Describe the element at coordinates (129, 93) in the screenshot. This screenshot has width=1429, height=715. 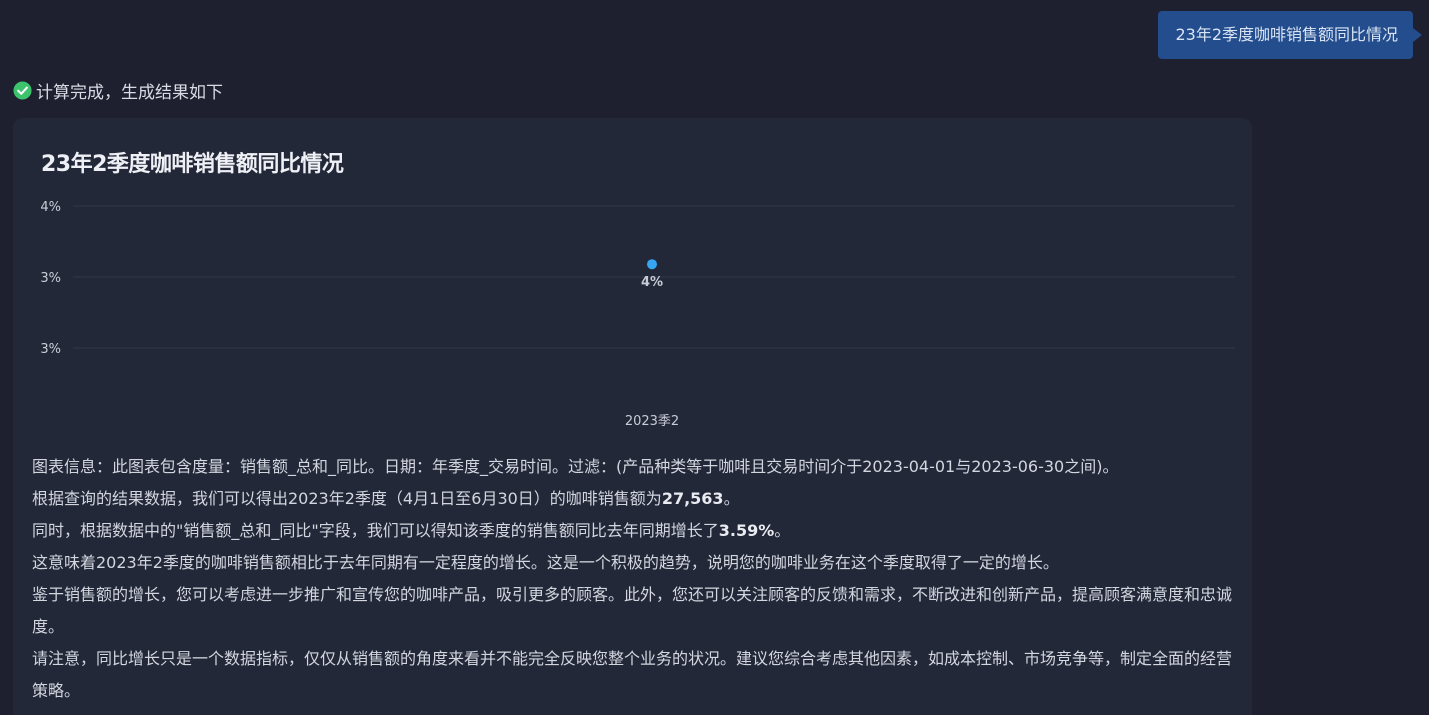
I see `status-text: 计算完成，生成结果如下` at that location.